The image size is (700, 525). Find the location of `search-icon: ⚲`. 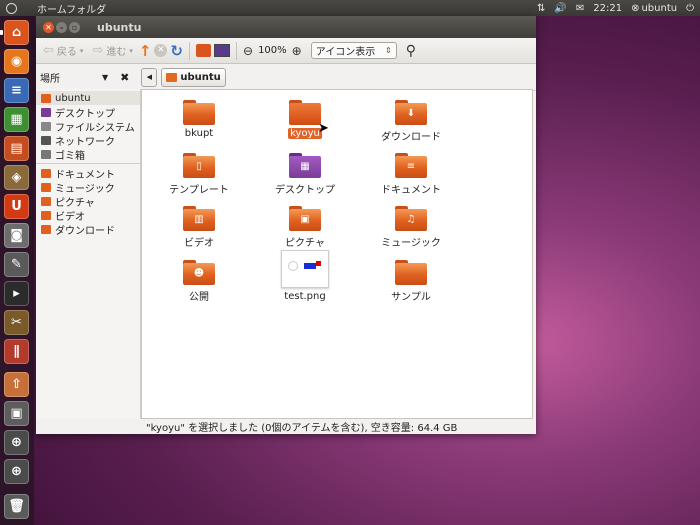

search-icon: ⚲ is located at coordinates (411, 51).